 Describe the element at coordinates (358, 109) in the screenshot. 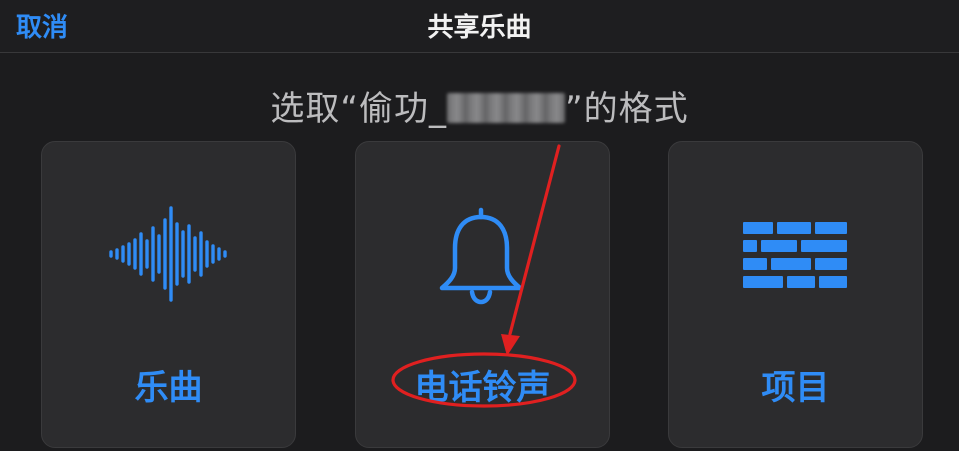

I see `prompt-prefix: 选取“偷功_` at that location.